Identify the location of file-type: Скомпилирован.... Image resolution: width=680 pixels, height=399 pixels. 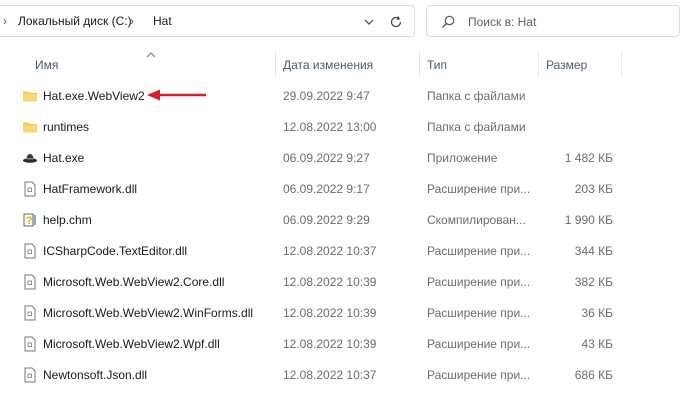
(476, 220).